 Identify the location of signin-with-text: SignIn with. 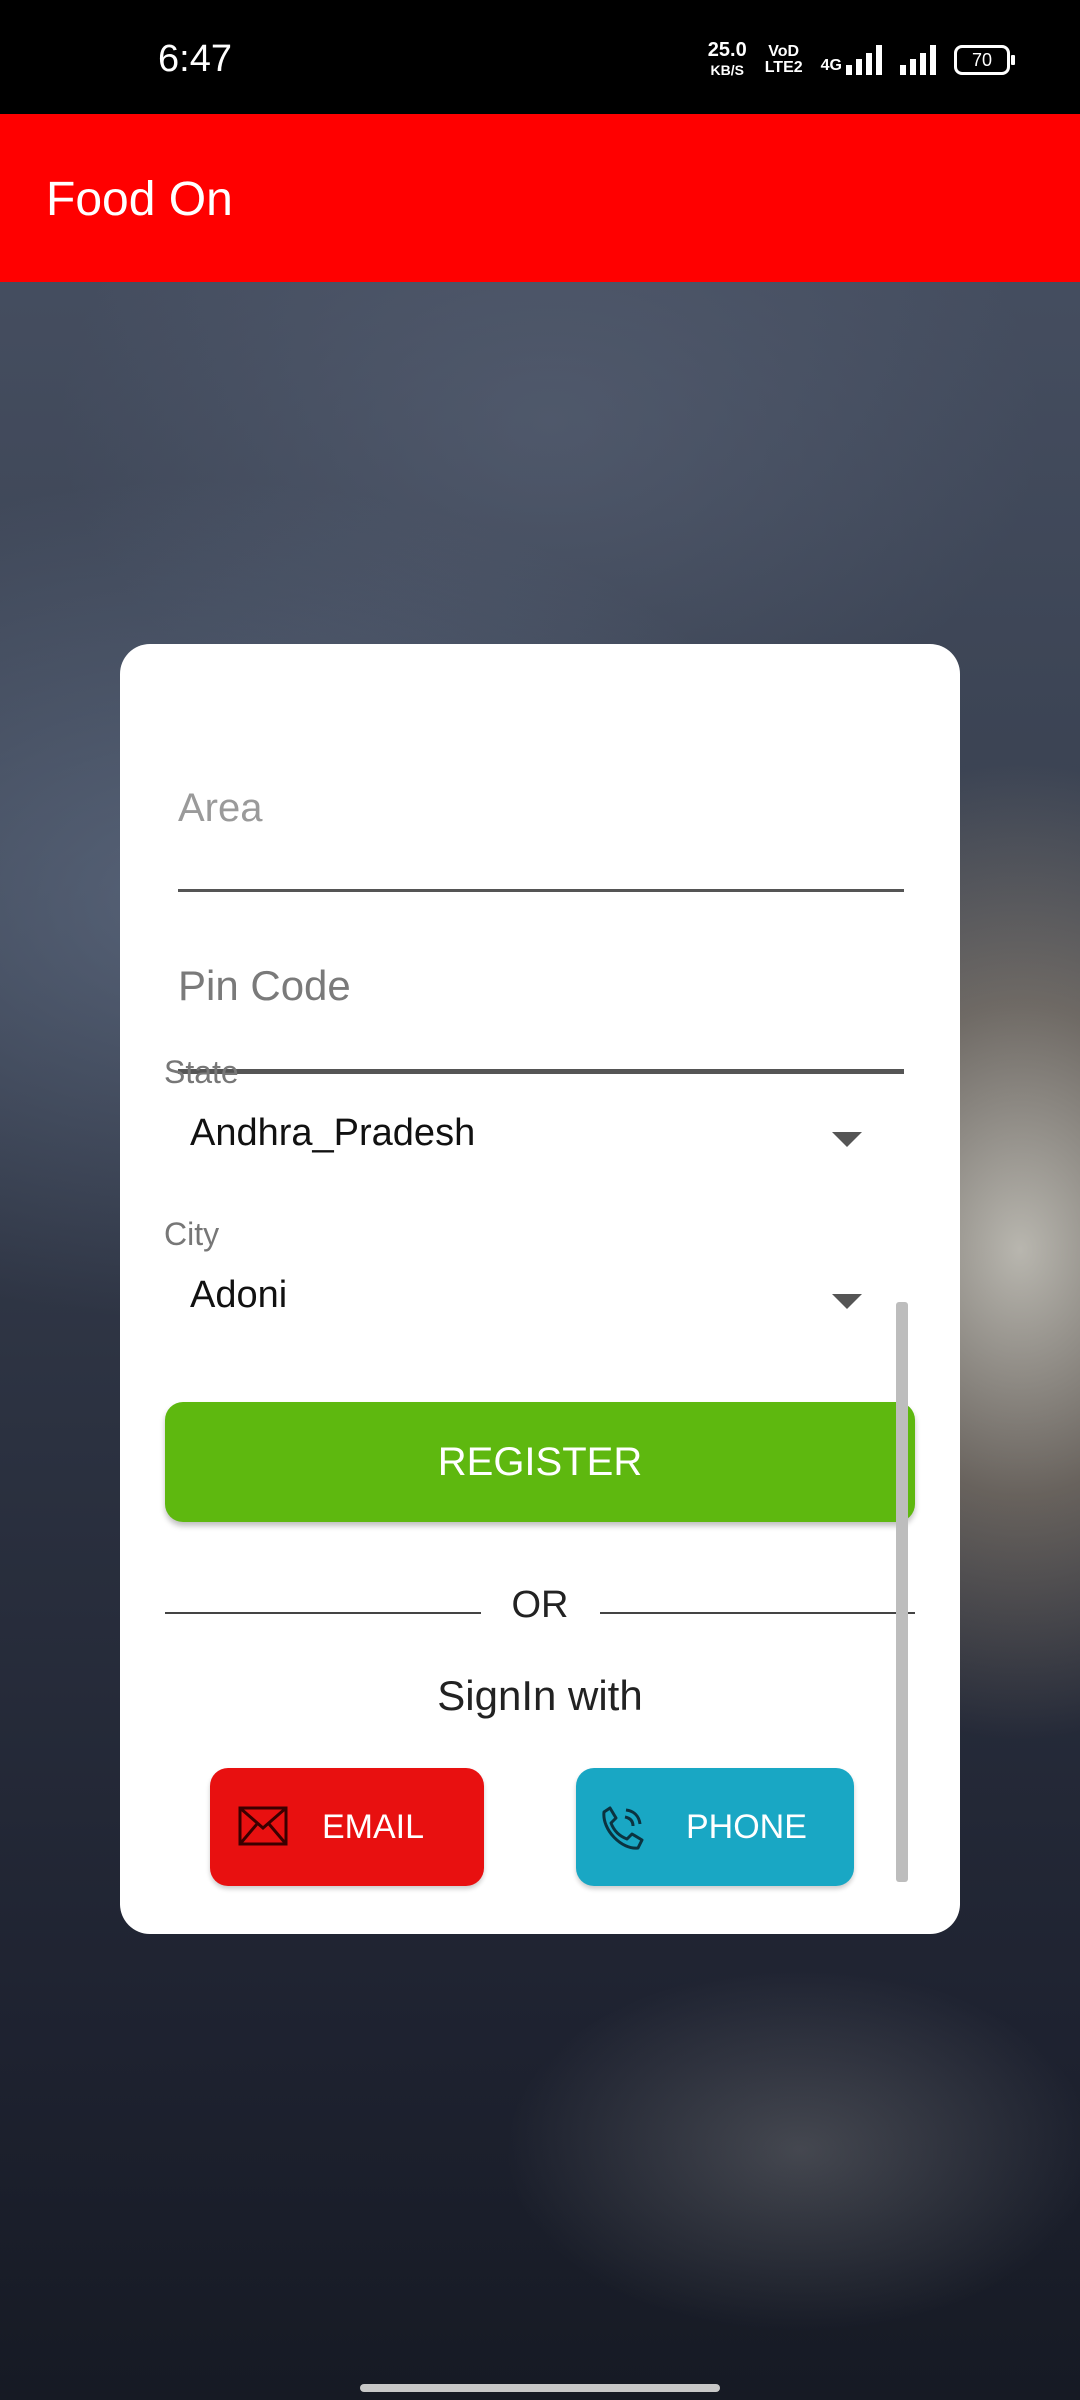
(540, 1695).